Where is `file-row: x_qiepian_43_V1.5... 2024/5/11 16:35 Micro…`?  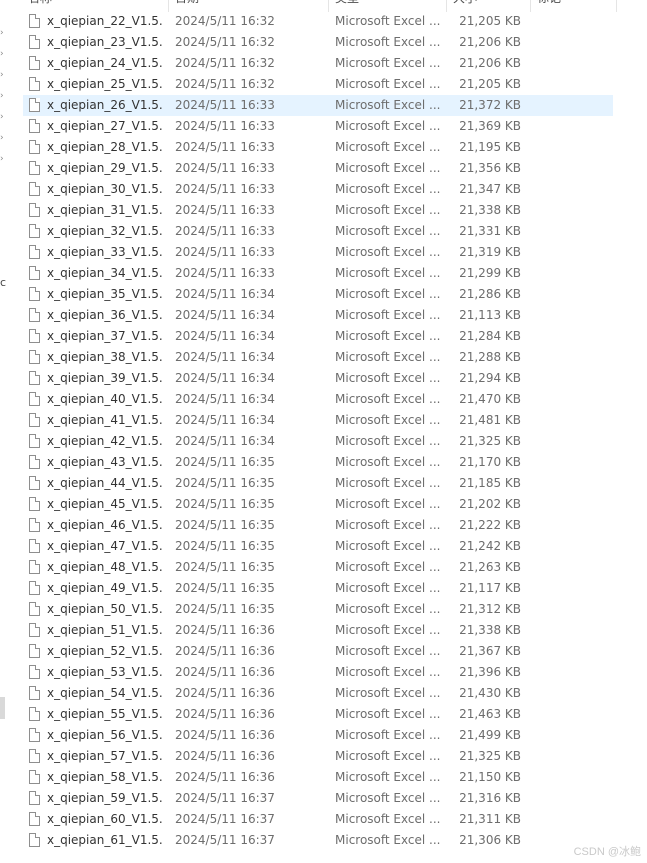 file-row: x_qiepian_43_V1.5... 2024/5/11 16:35 Micro… is located at coordinates (323, 462).